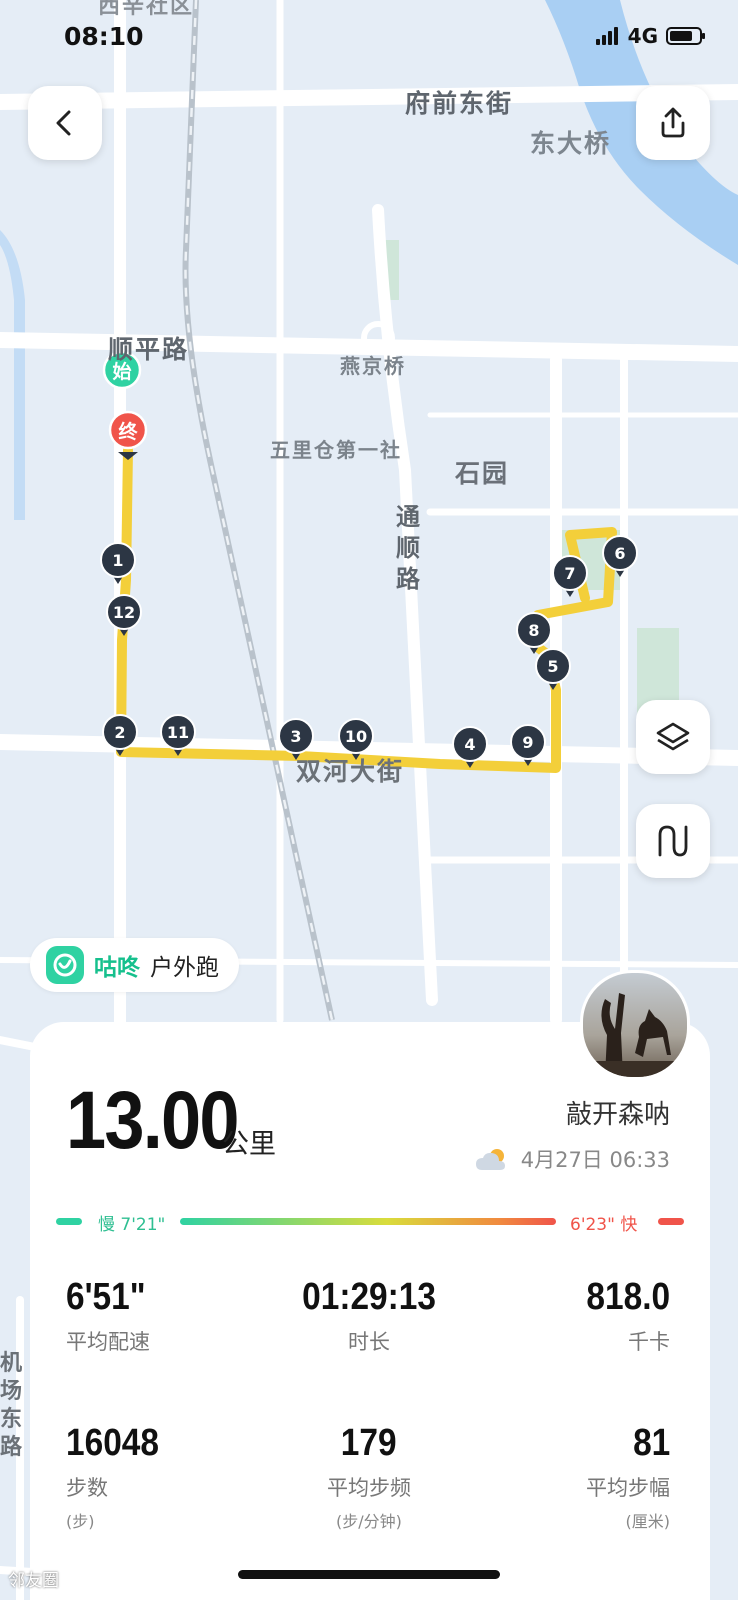  I want to click on run-date: 4月27日 06:33, so click(595, 1160).